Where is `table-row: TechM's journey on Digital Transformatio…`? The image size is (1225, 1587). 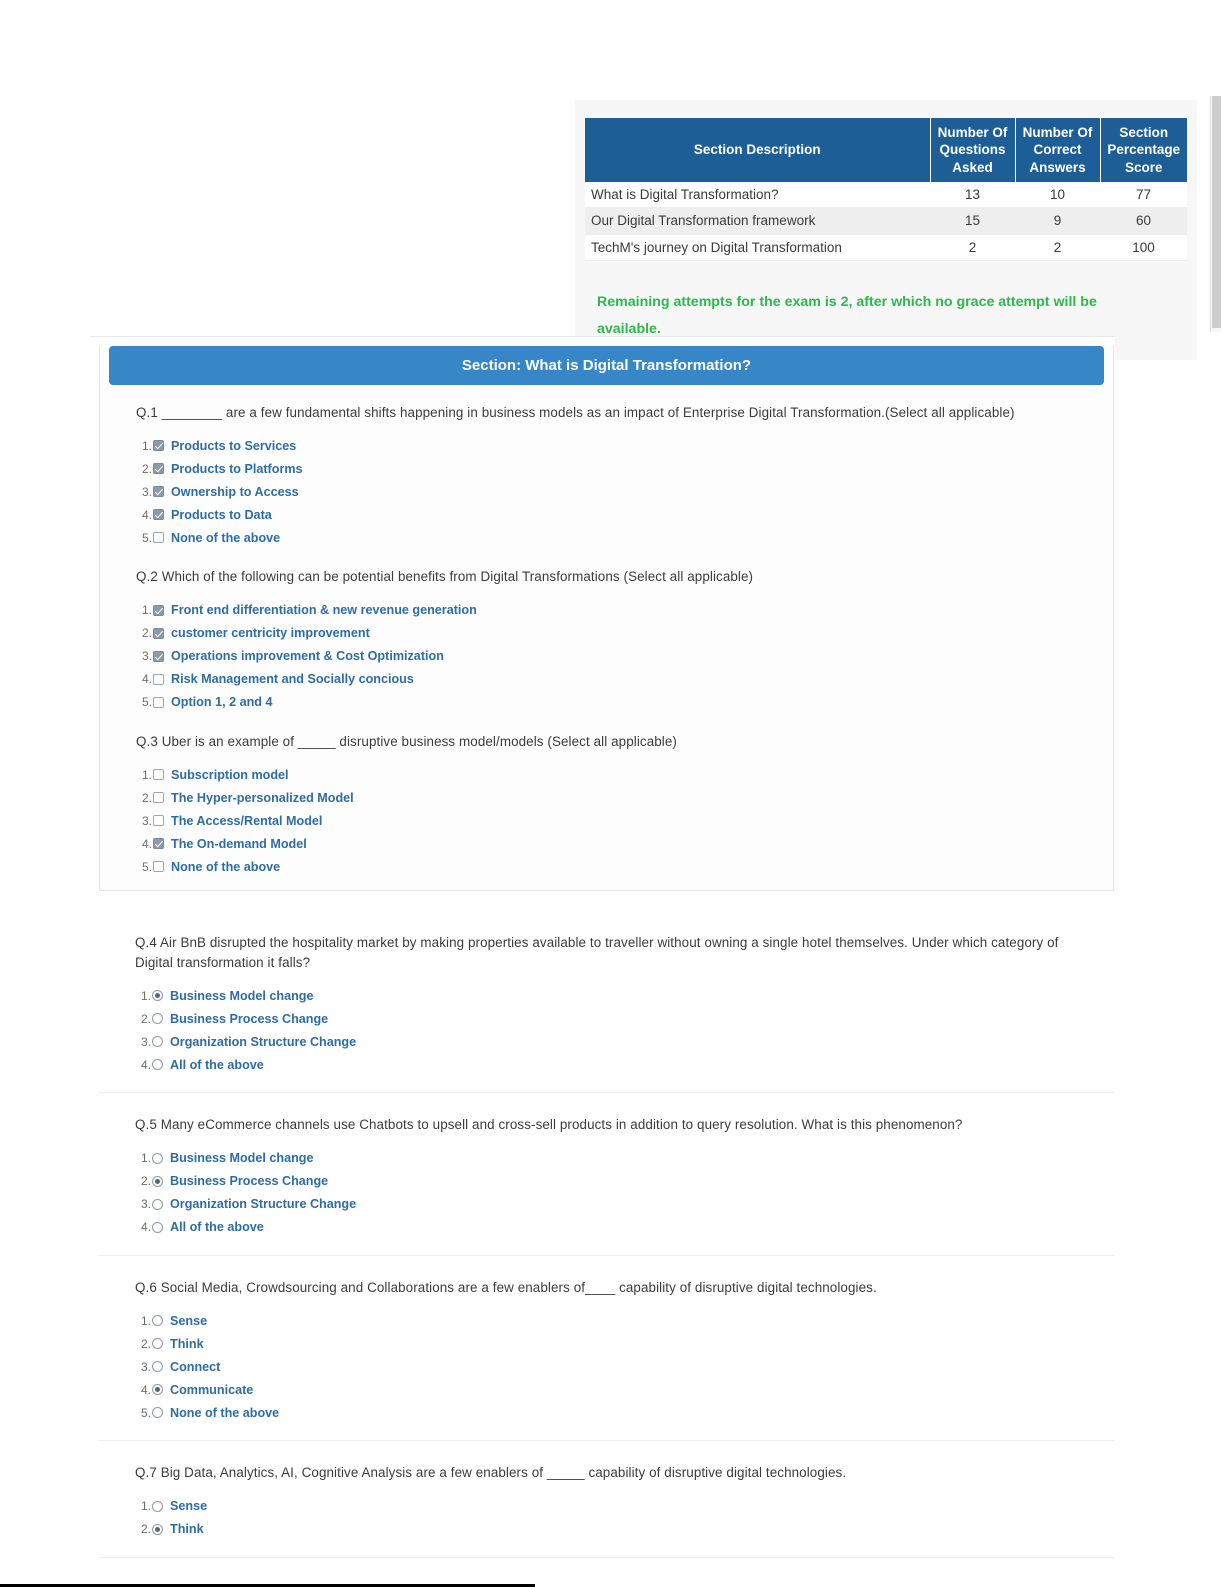 table-row: TechM's journey on Digital Transformatio… is located at coordinates (886, 248).